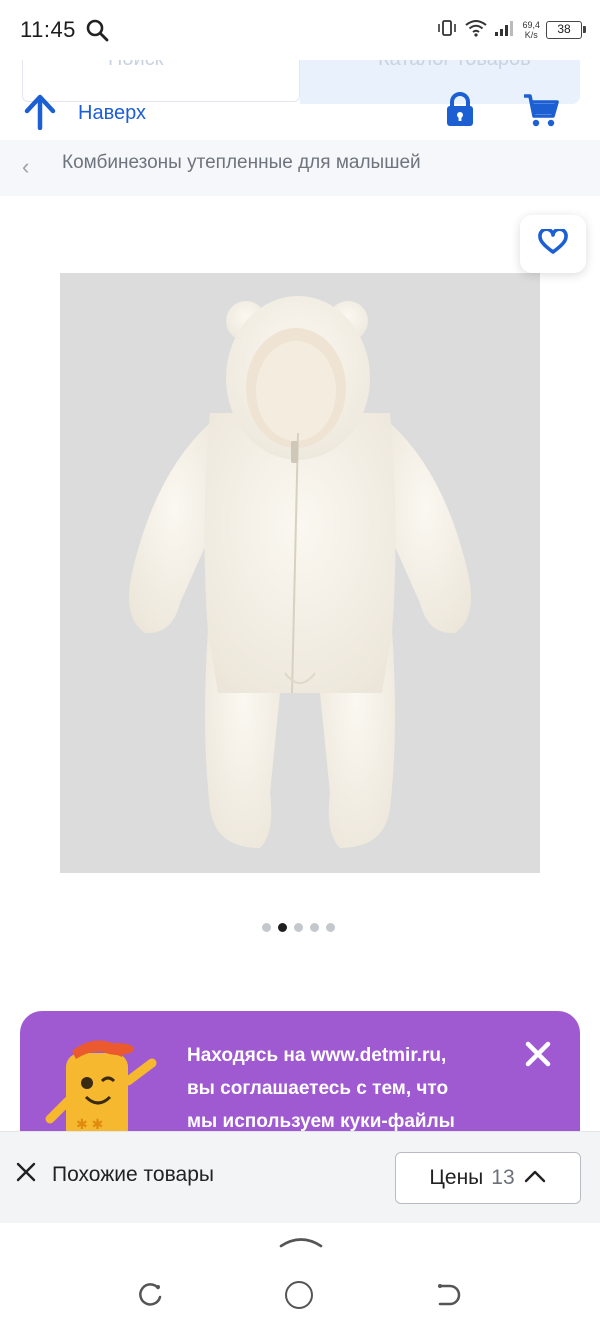  Describe the element at coordinates (241, 162) in the screenshot. I see `breadcrumb-category: Комбинезоны утепленные для малышей` at that location.